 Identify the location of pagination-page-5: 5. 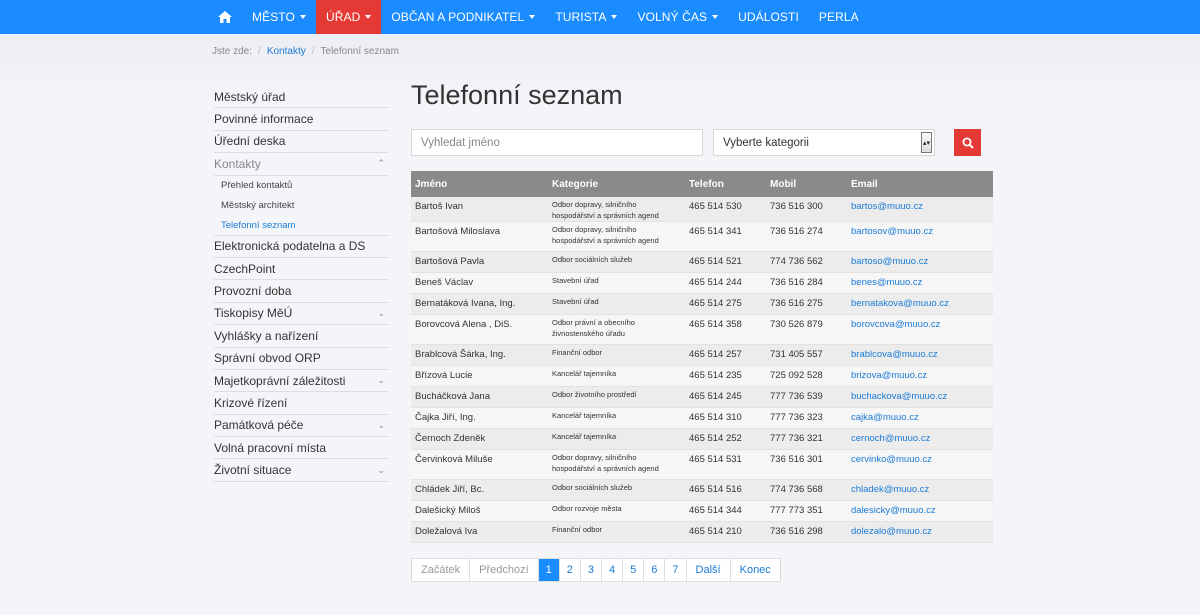
(634, 570).